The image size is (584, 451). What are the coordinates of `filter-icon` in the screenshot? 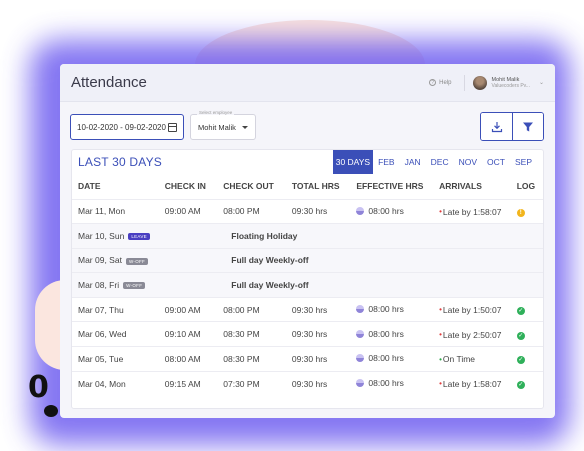 It's located at (528, 126).